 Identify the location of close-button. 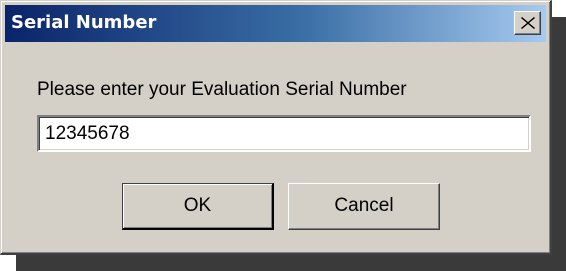
(527, 23).